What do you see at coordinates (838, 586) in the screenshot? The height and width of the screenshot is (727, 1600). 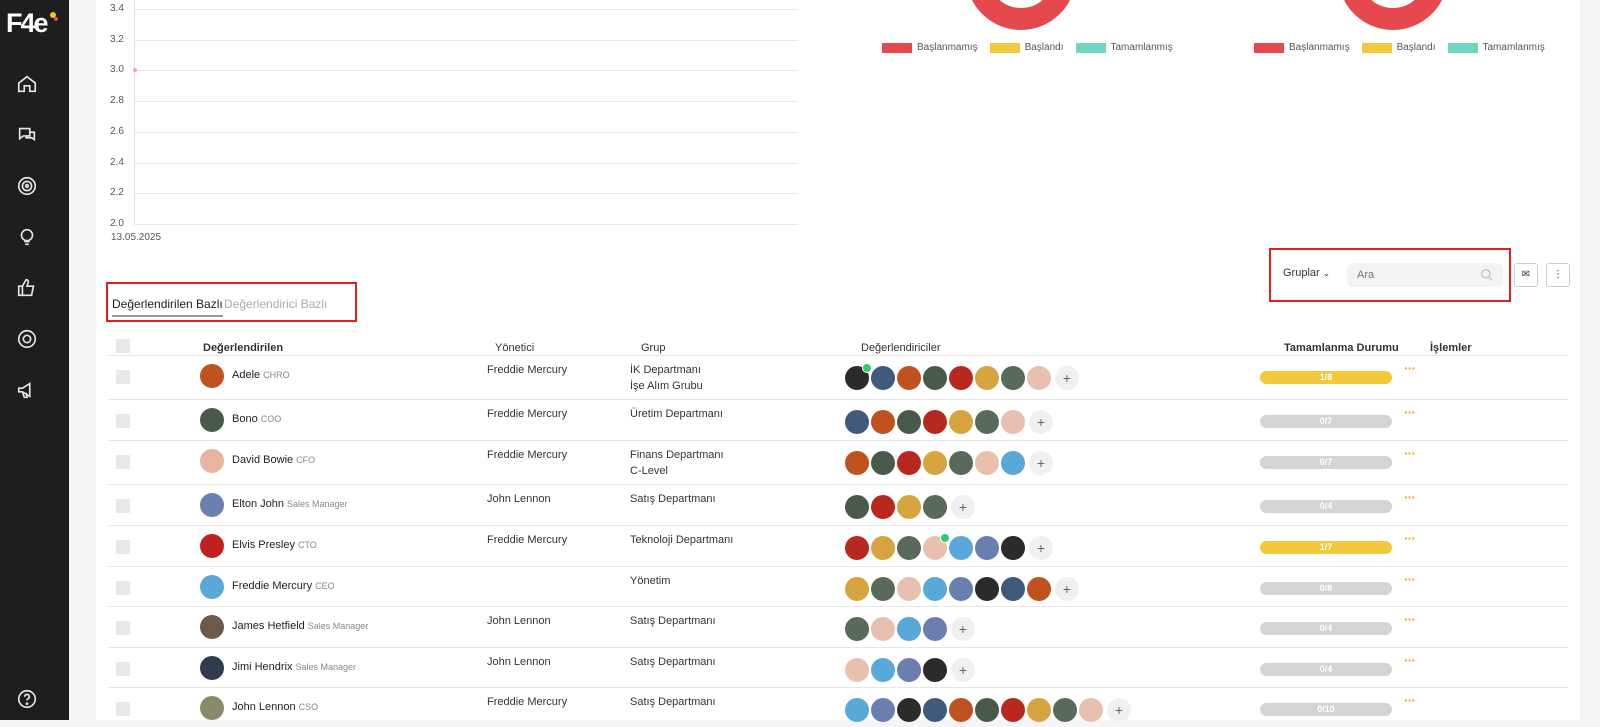 I see `table-row: Freddie Mercury CEO Yönetim + 0/8 ···` at bounding box center [838, 586].